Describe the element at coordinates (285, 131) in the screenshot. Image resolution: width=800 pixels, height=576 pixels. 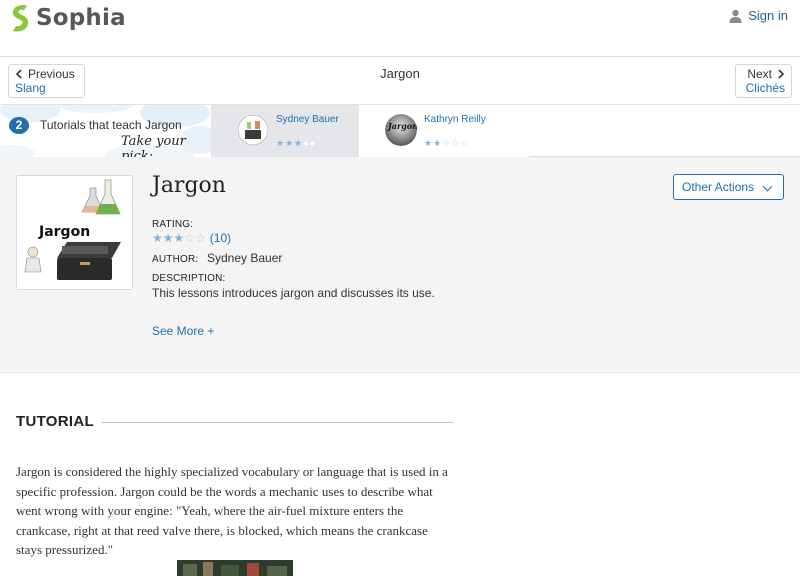
I see `tutorial-option-sydney-bauer: Sydney Bauer ★★★●●` at that location.